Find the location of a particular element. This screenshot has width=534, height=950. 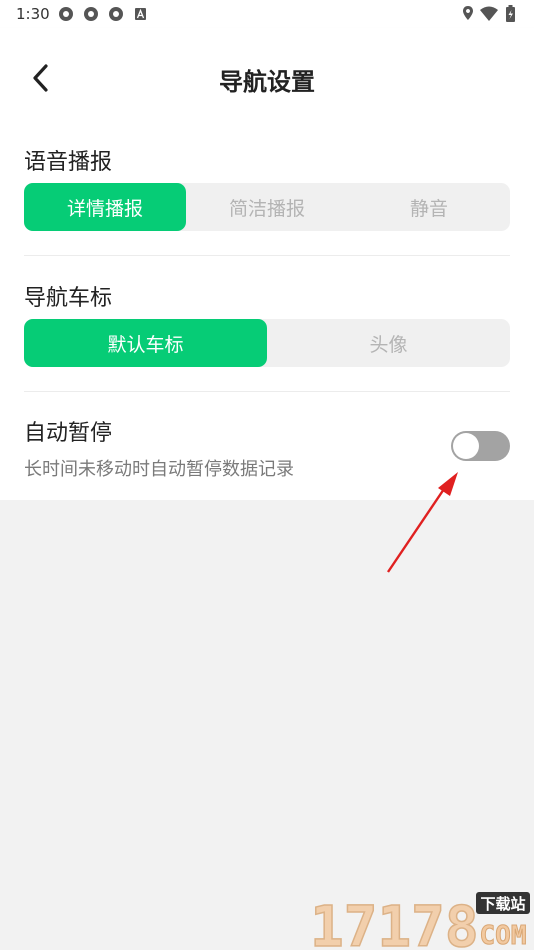

status-icons-right is located at coordinates (489, 13).